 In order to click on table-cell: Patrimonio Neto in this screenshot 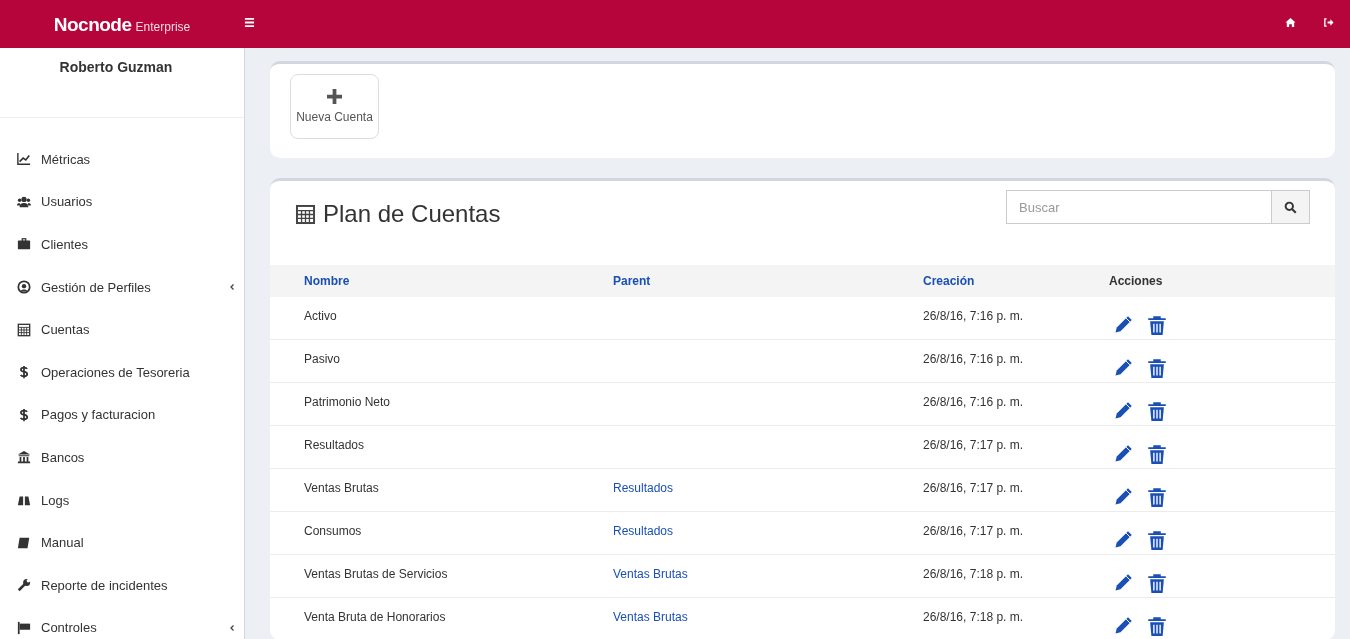, I will do `click(441, 404)`.